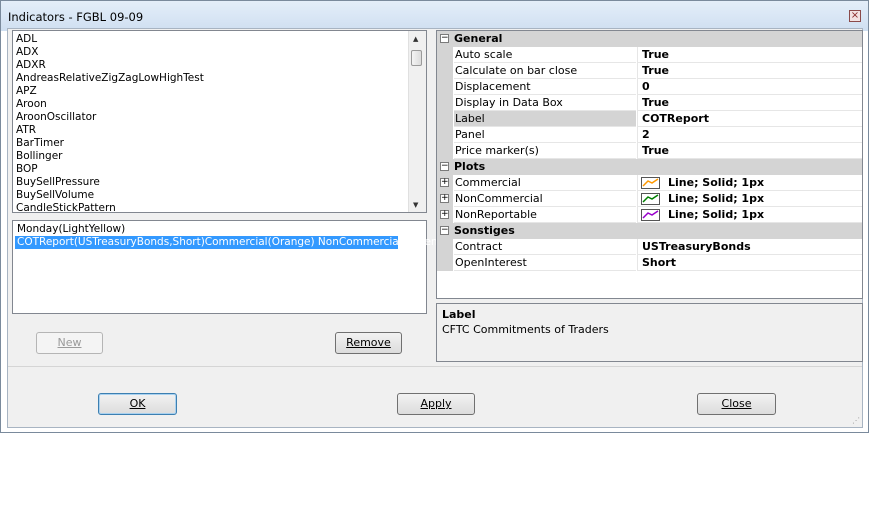 Image resolution: width=871 pixels, height=512 pixels. I want to click on indicator-list-item: BOP, so click(110, 169).